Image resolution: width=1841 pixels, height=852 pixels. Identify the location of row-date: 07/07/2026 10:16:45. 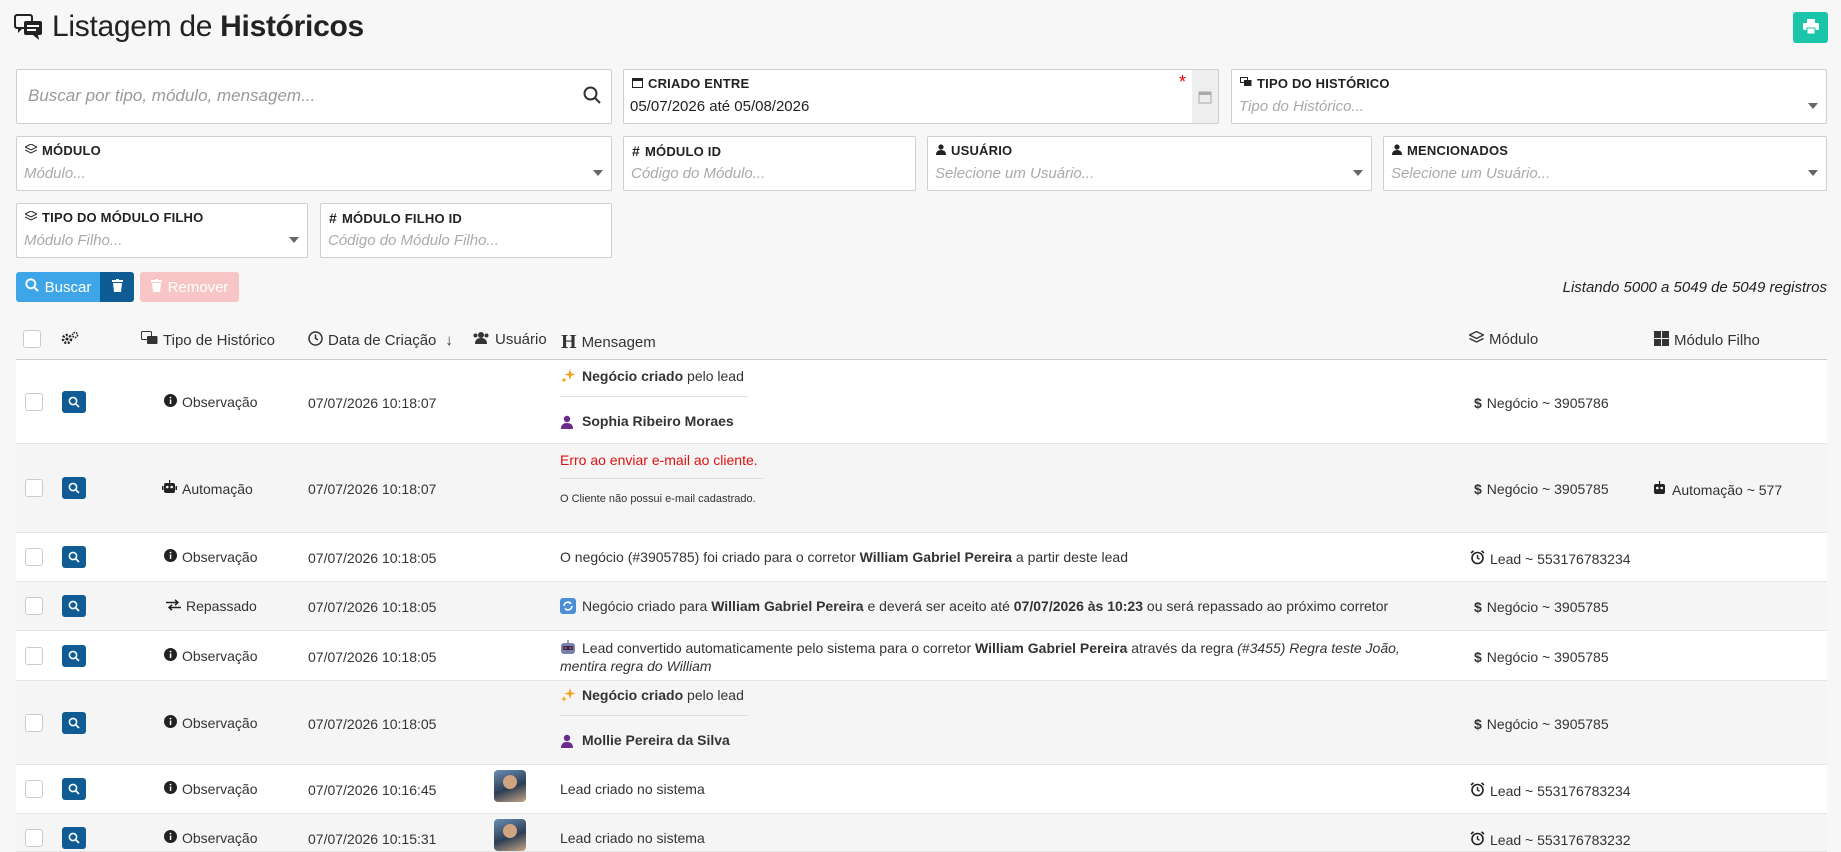
(372, 790).